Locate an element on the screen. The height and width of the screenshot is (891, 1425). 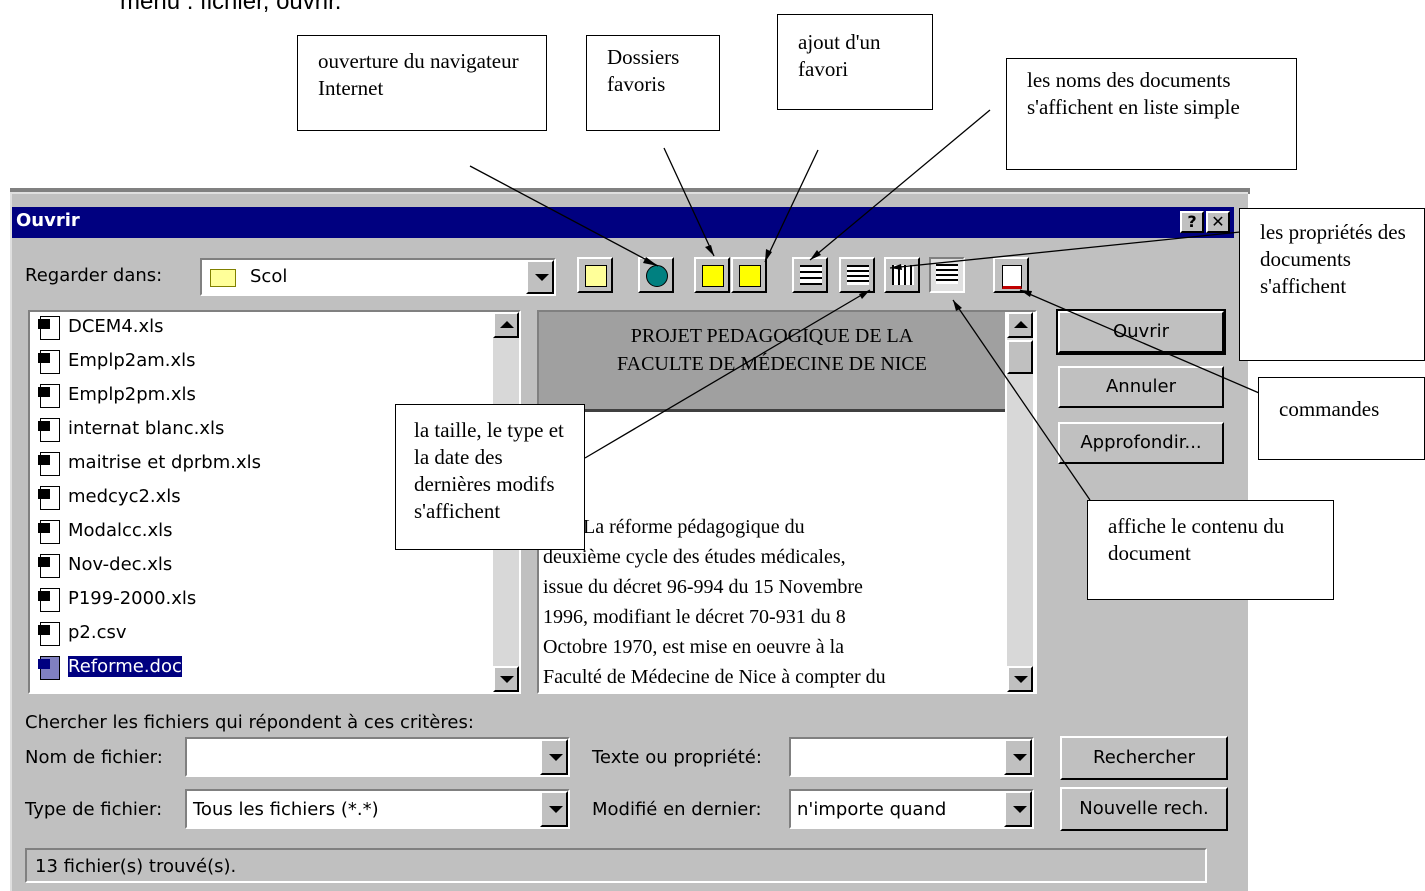
annotation-add-favorite: ajout d'un favori is located at coordinates (855, 62).